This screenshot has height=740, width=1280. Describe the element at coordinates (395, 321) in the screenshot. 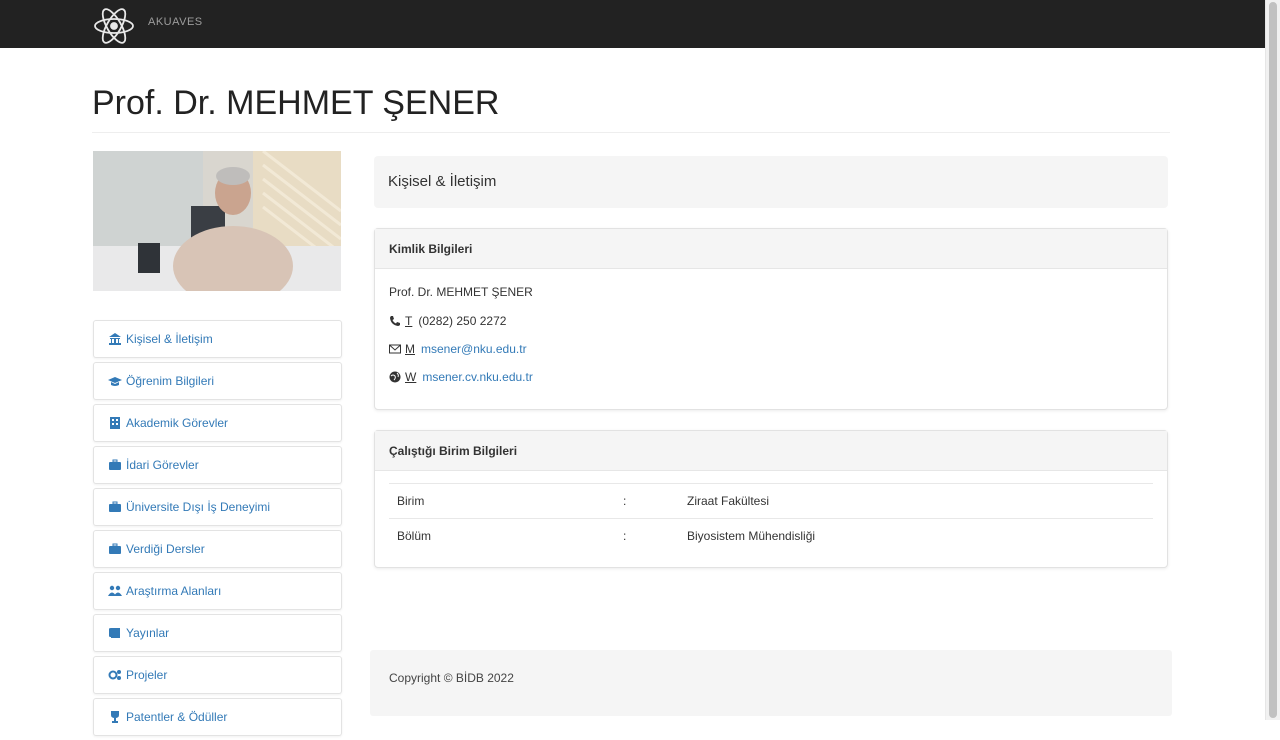

I see `phone-icon` at that location.